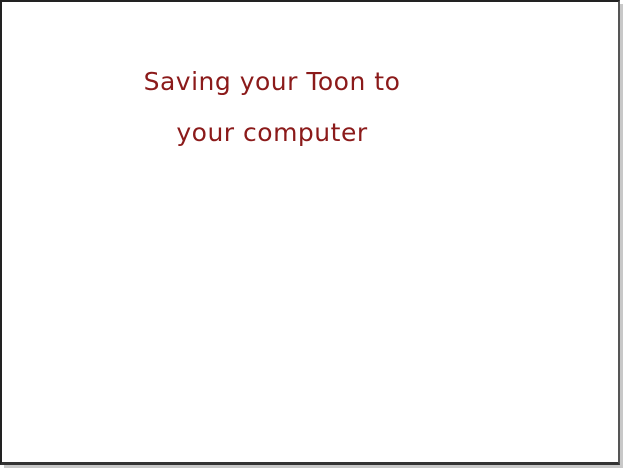 This screenshot has width=624, height=470. What do you see at coordinates (272, 81) in the screenshot?
I see `slide-title-line-1: Saving your Toon to` at bounding box center [272, 81].